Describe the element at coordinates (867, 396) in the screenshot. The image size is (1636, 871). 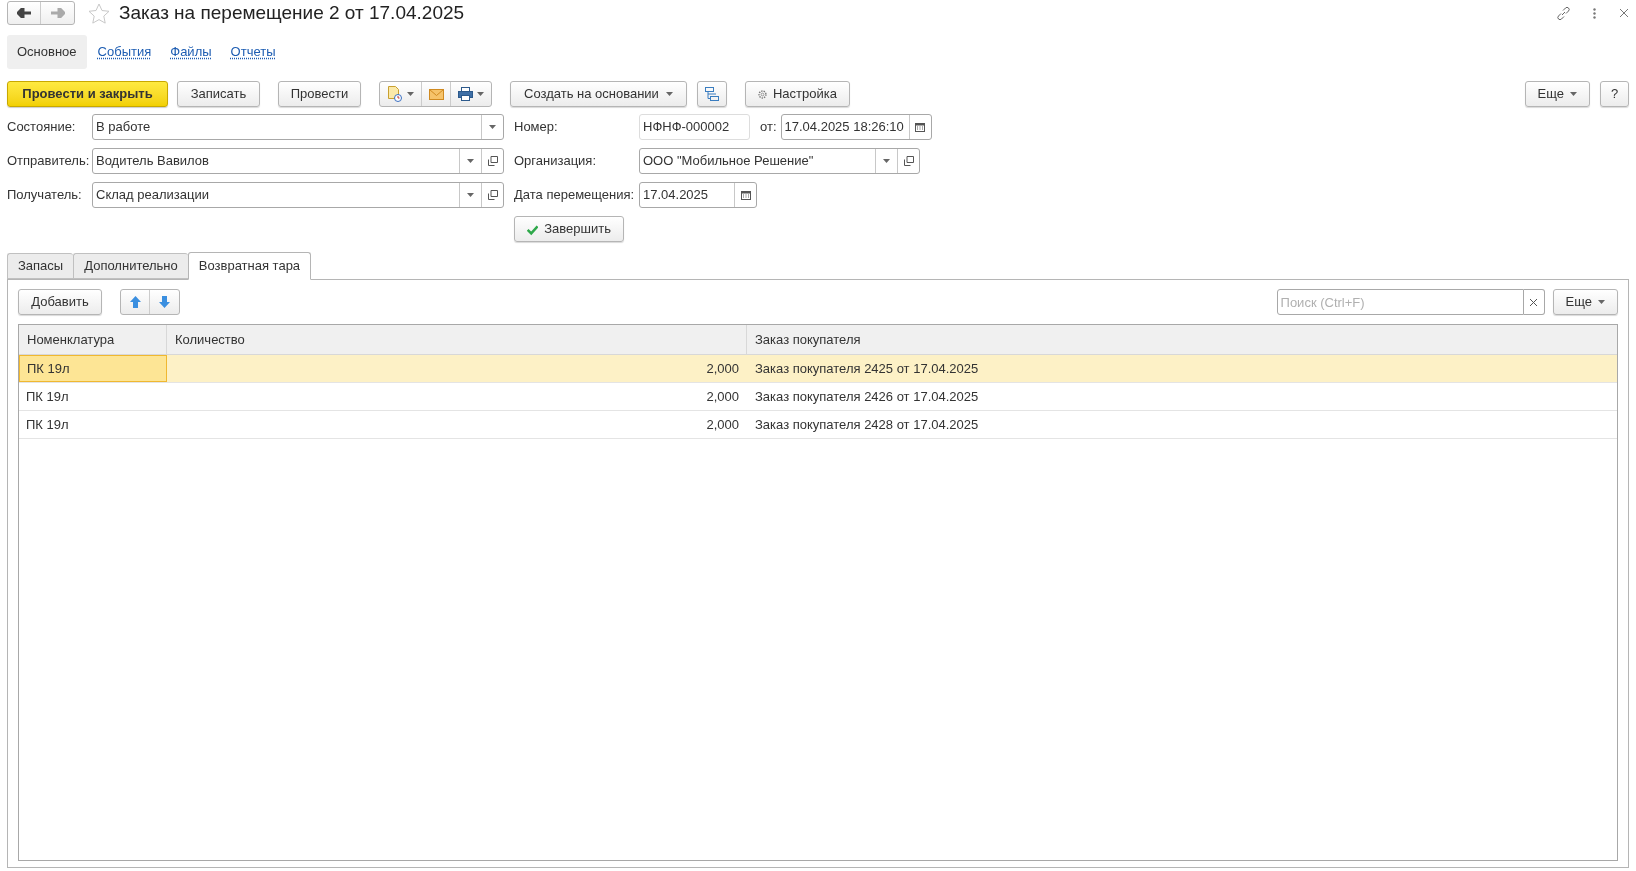
I see `table-cell-text: Заказ покупателя 2426 от 17.04.2025` at that location.